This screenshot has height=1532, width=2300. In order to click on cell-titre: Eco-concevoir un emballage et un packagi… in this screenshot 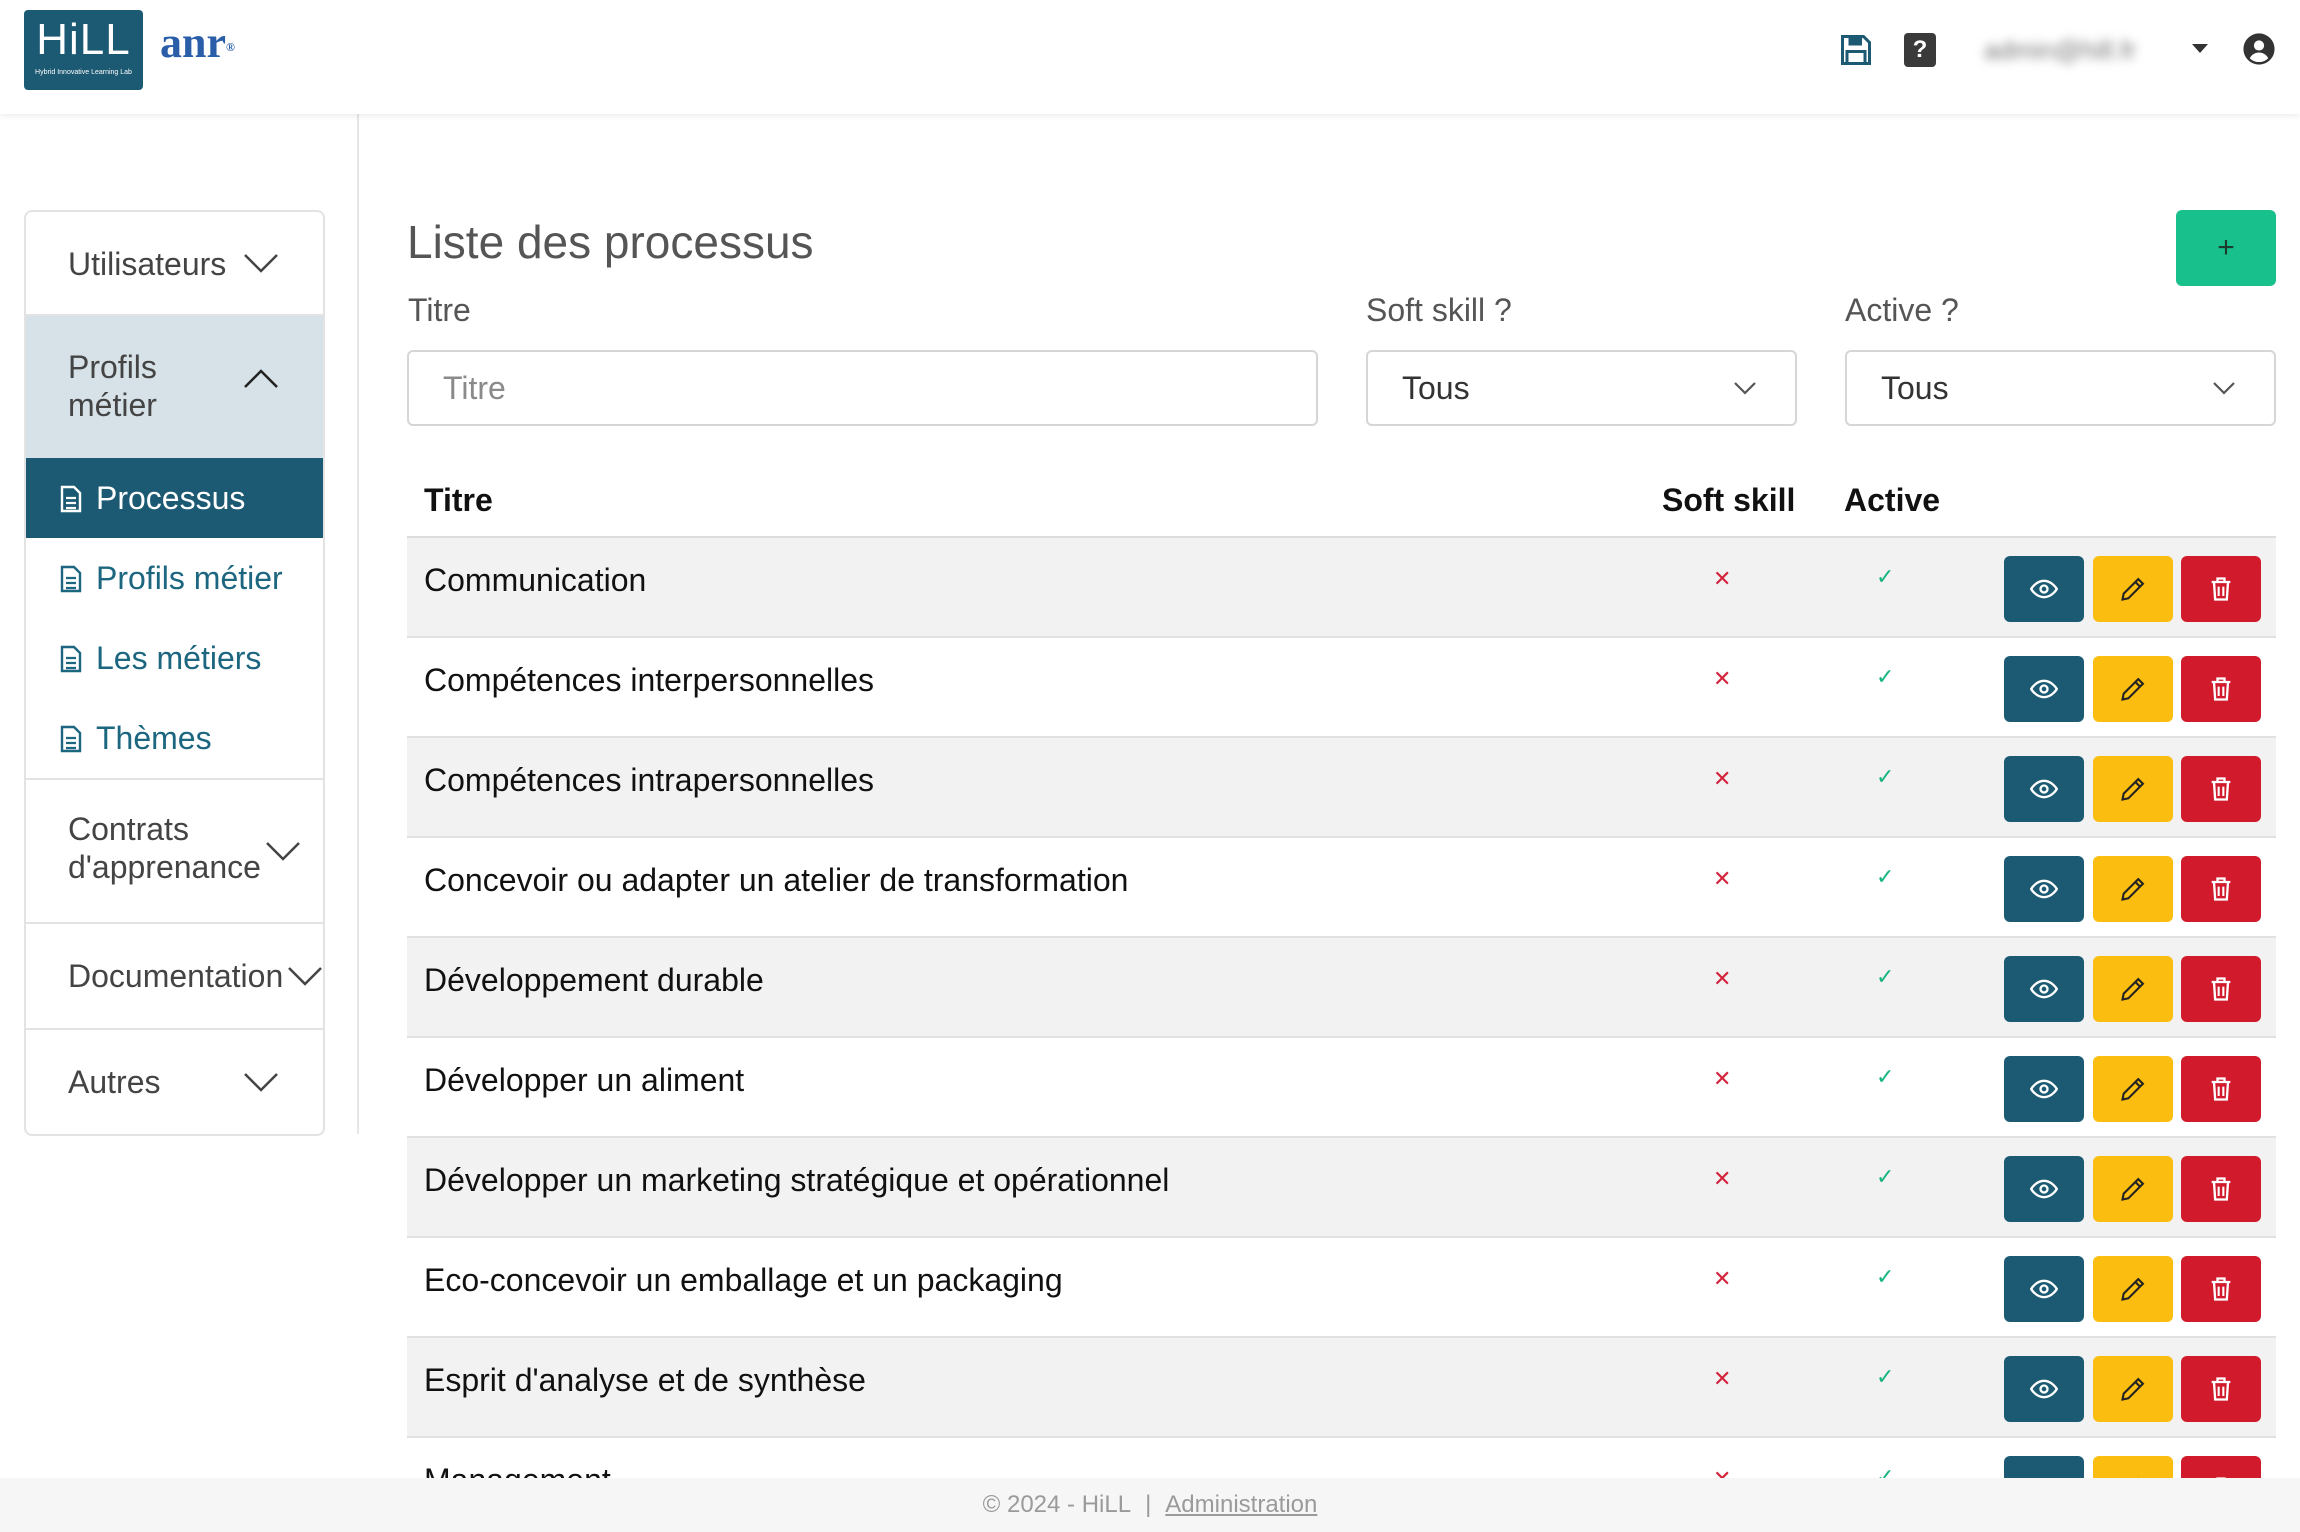, I will do `click(743, 1280)`.